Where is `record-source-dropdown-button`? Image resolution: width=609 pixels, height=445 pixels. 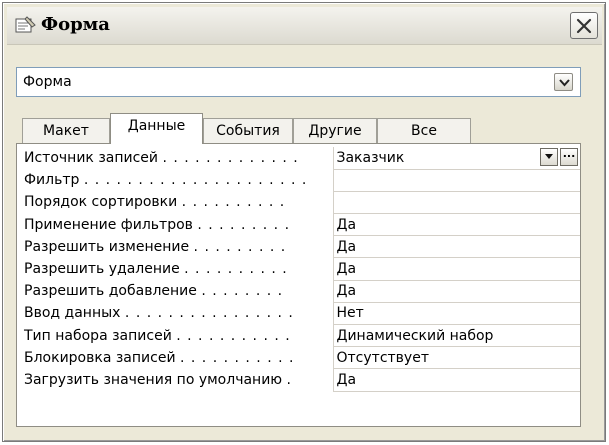 record-source-dropdown-button is located at coordinates (549, 157).